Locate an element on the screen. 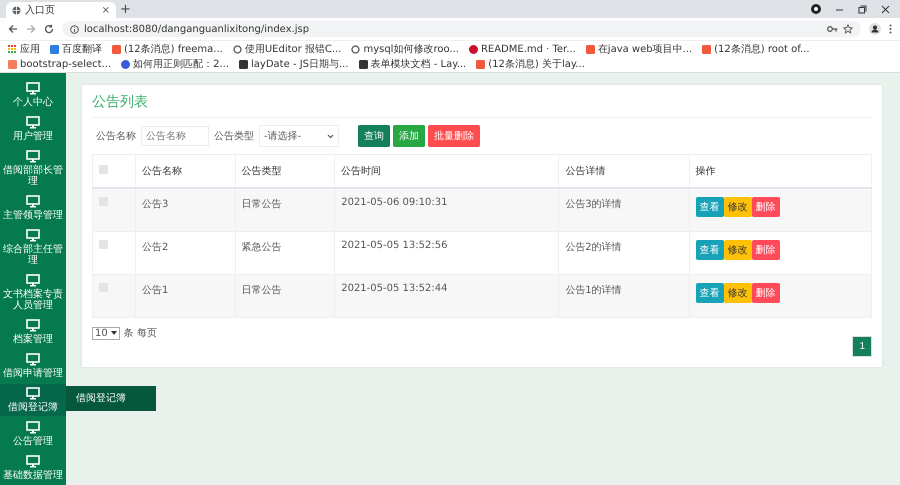 The width and height of the screenshot is (900, 485). sidebar-item: 借阅部部长管理 is located at coordinates (33, 168).